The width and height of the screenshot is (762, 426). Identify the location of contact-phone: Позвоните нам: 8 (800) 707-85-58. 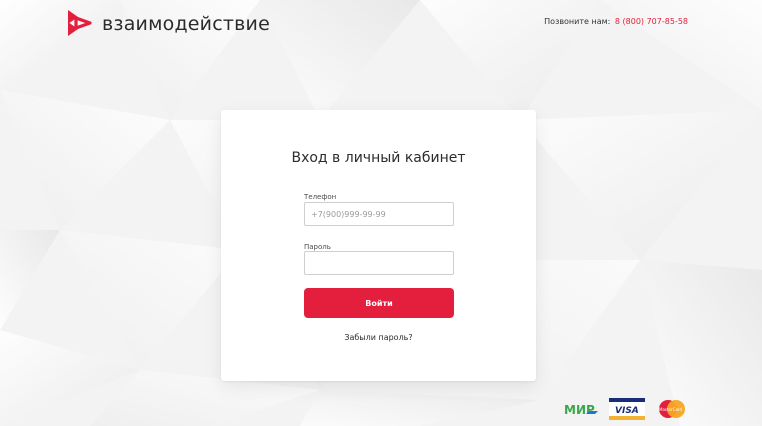
(616, 21).